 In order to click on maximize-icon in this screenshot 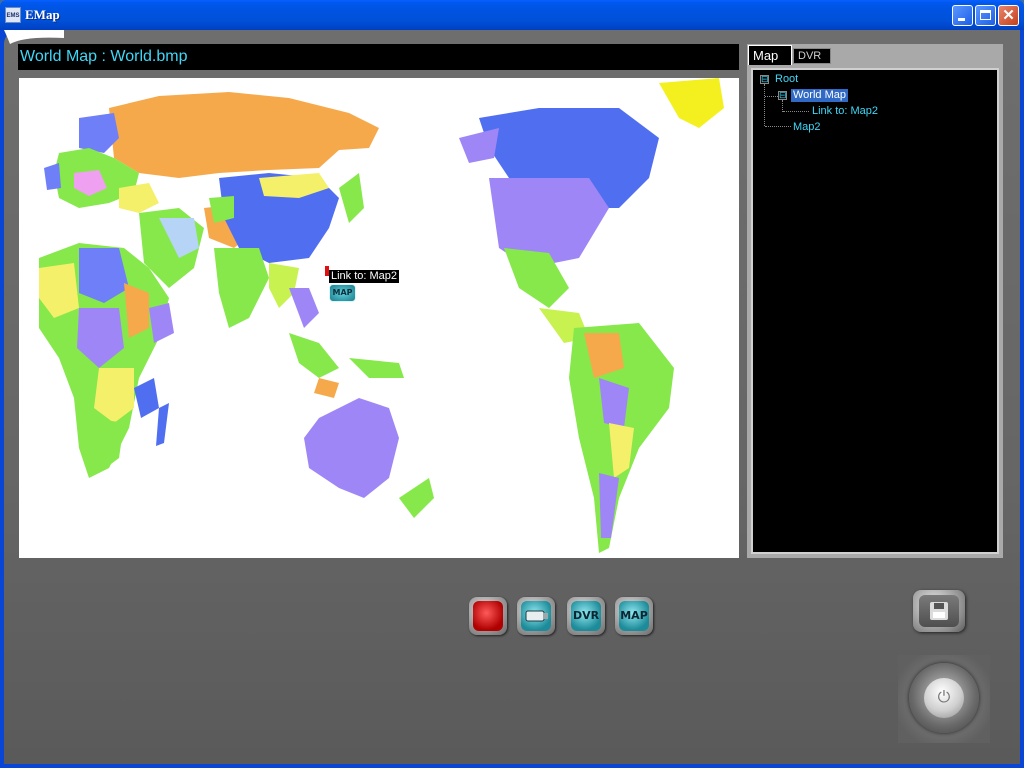, I will do `click(985, 15)`.